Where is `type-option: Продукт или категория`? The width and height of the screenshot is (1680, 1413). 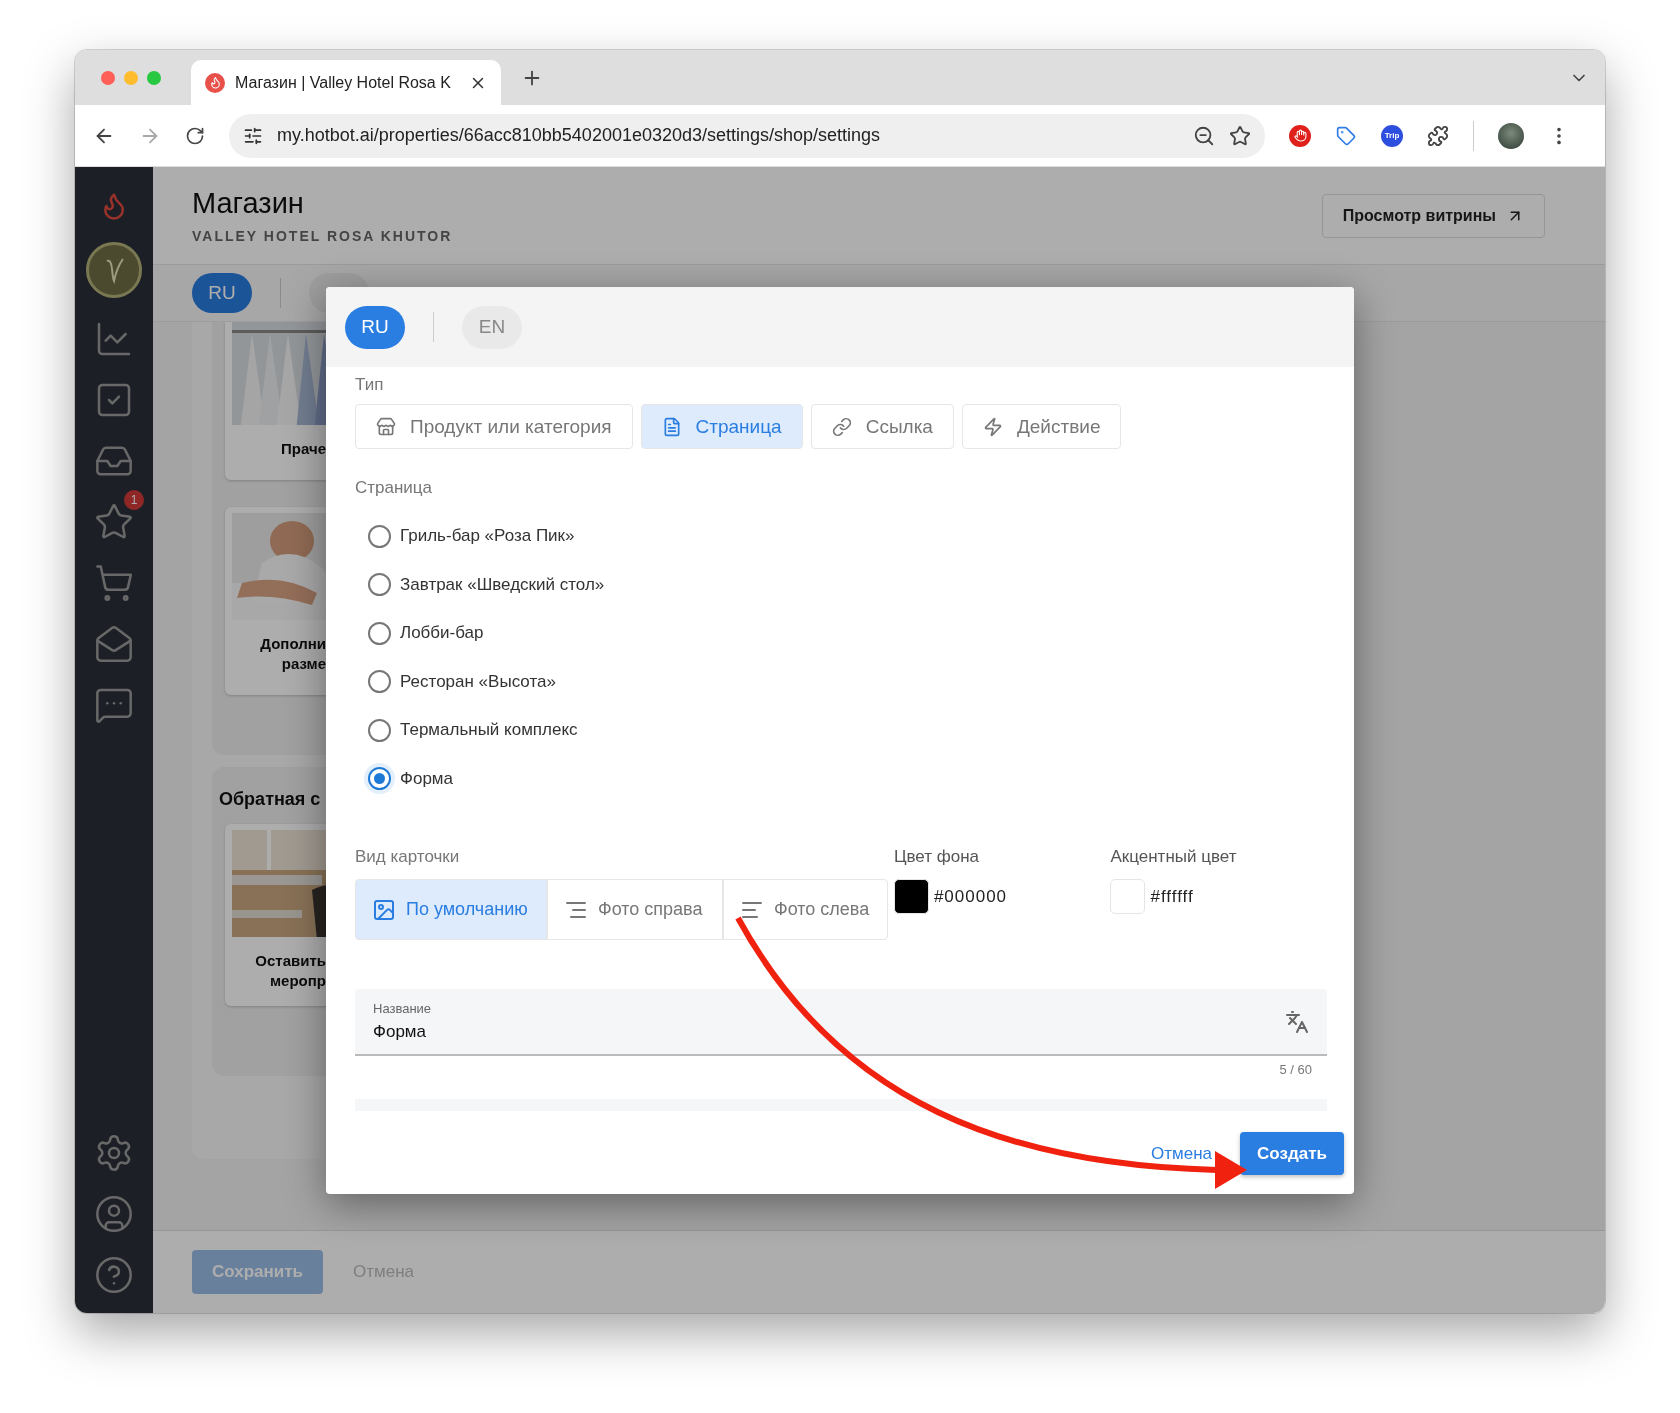
type-option: Продукт или категория is located at coordinates (494, 426).